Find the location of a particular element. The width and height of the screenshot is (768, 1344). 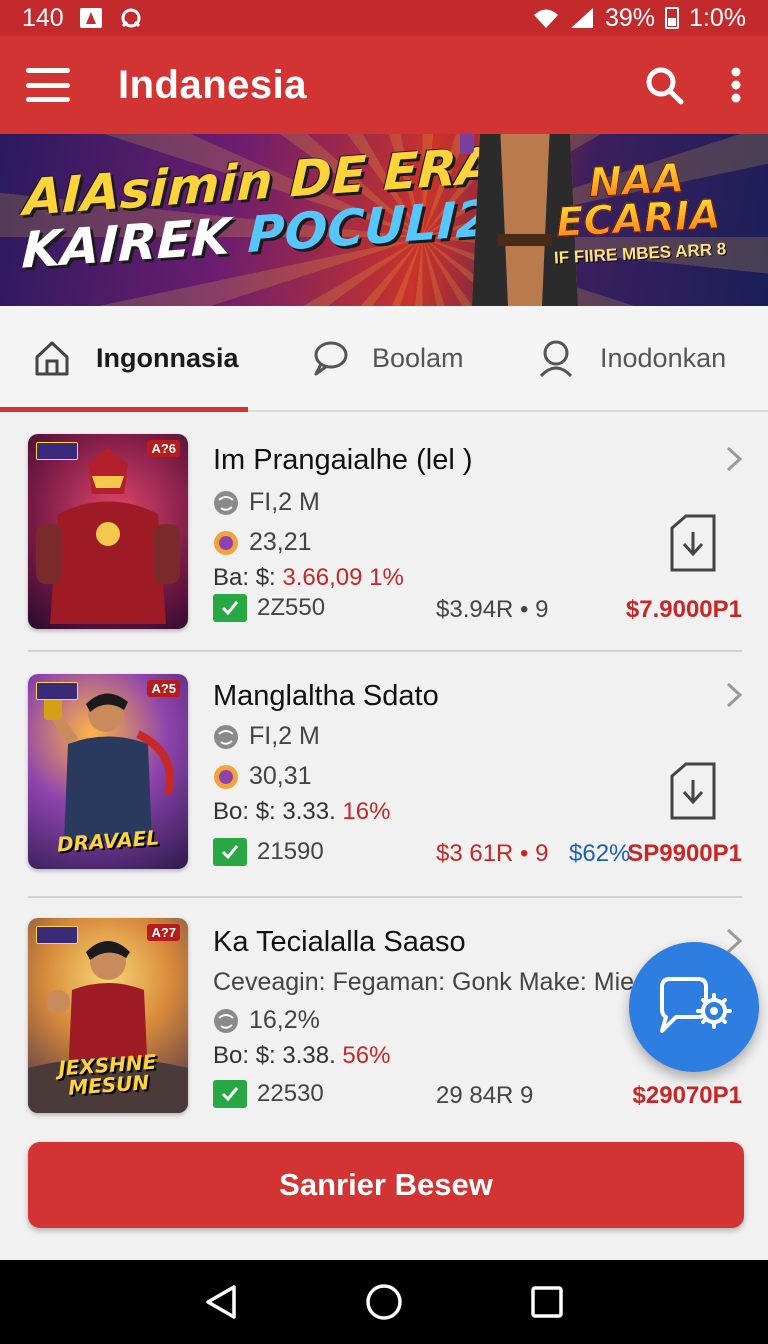

app-thumbnail: A?7 JEXSHNE MESUN is located at coordinates (108, 1015).